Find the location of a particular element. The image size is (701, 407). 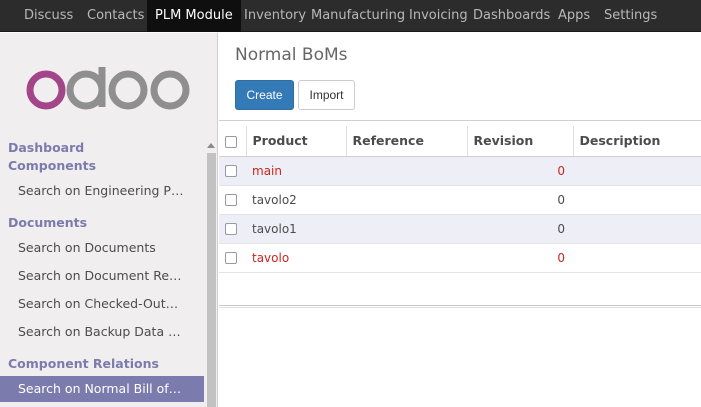

cell-product: tavolo1 is located at coordinates (296, 229).